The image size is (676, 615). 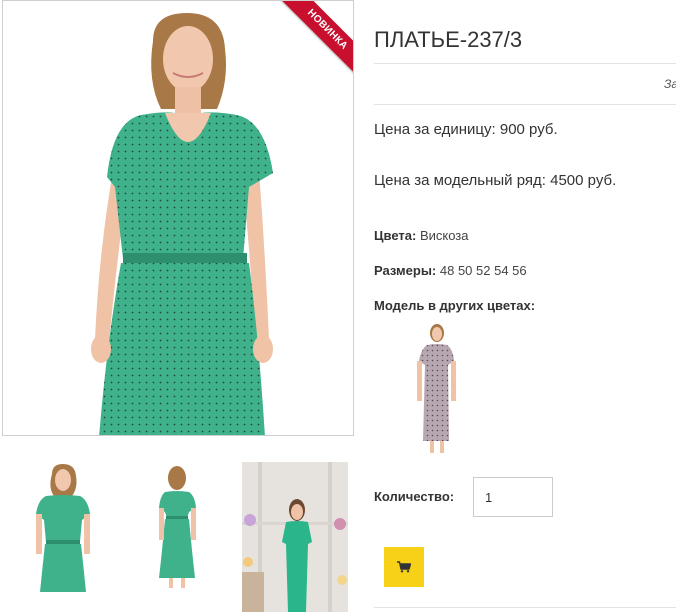 I want to click on spec-sizes-value: 48 50 52 54 56, so click(x=483, y=270).